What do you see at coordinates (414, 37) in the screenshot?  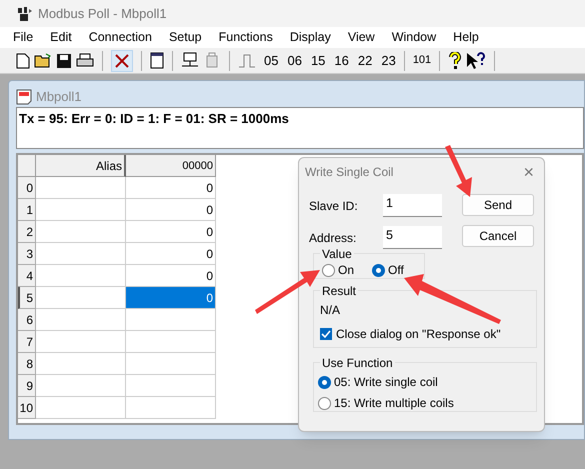 I see `menu-item: Window` at bounding box center [414, 37].